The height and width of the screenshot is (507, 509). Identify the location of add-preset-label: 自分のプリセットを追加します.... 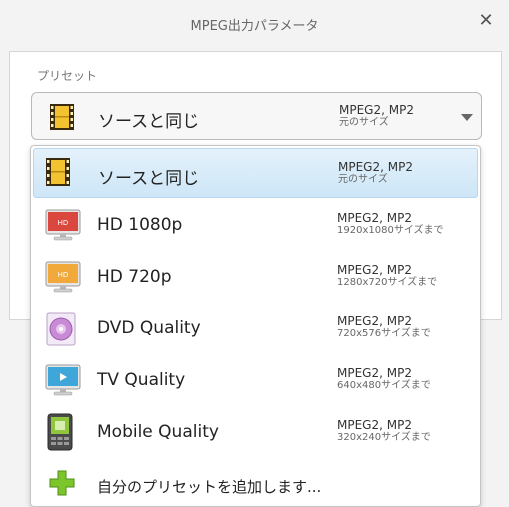
(209, 487).